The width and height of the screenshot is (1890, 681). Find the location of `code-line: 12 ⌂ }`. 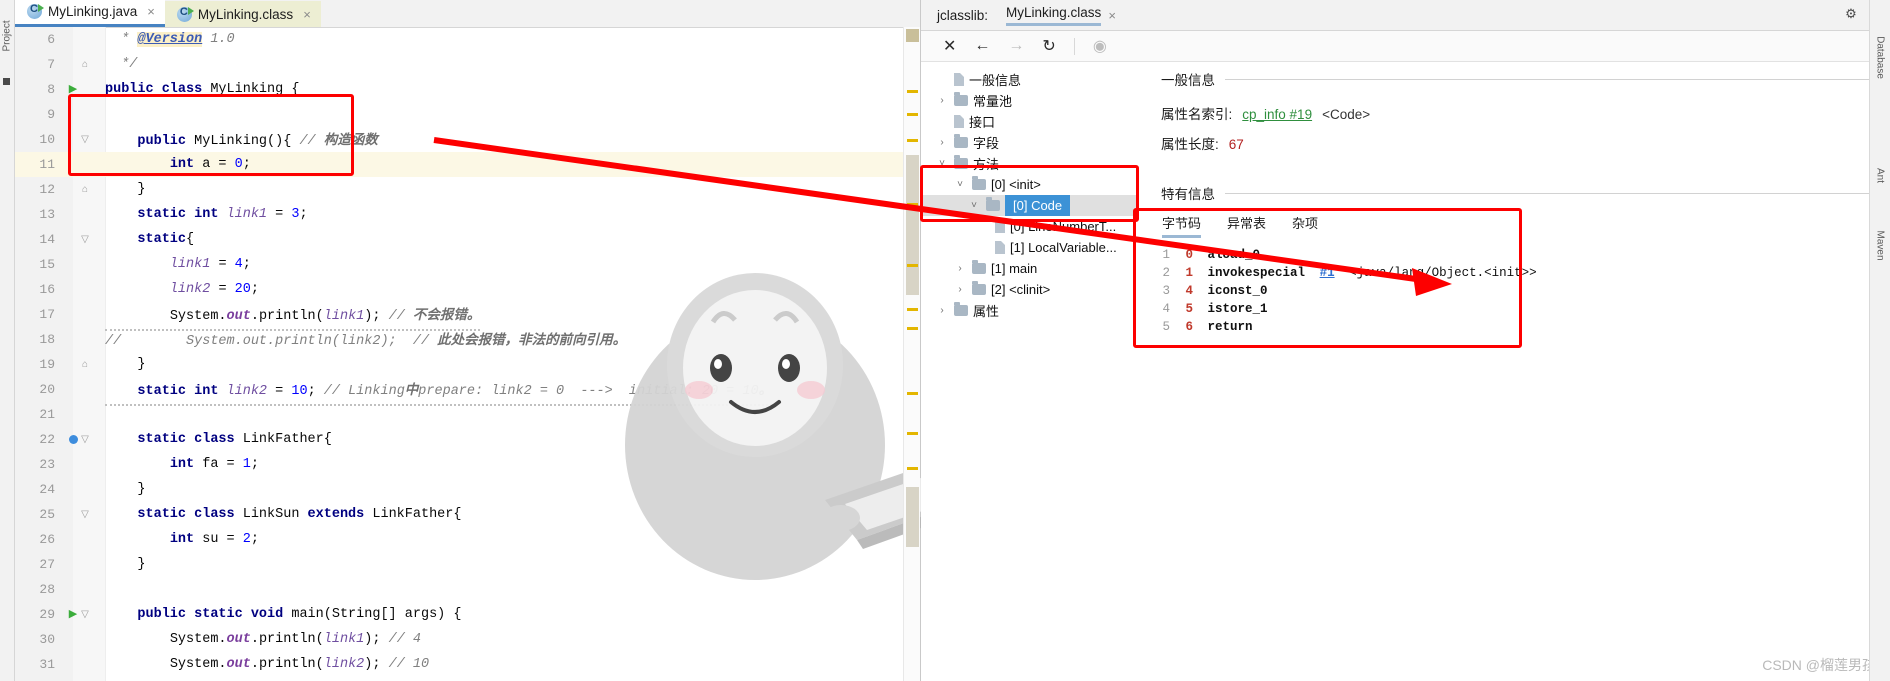

code-line: 12 ⌂ } is located at coordinates (459, 189).